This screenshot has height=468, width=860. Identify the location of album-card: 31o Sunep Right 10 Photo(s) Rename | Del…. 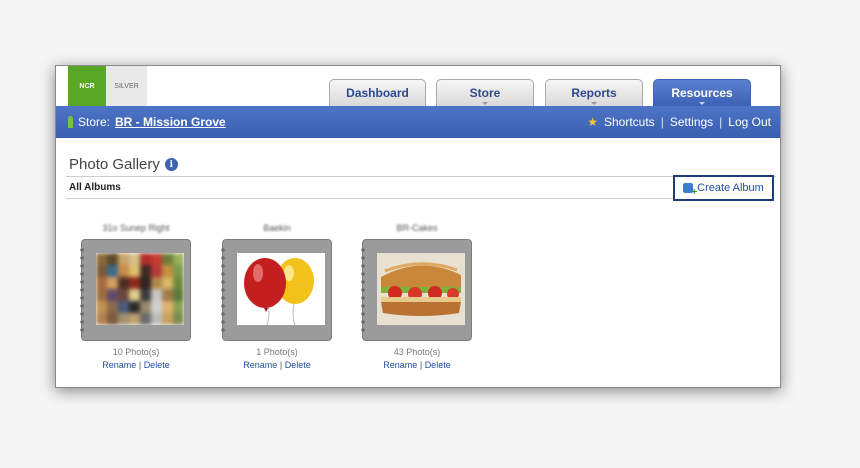
(135, 296).